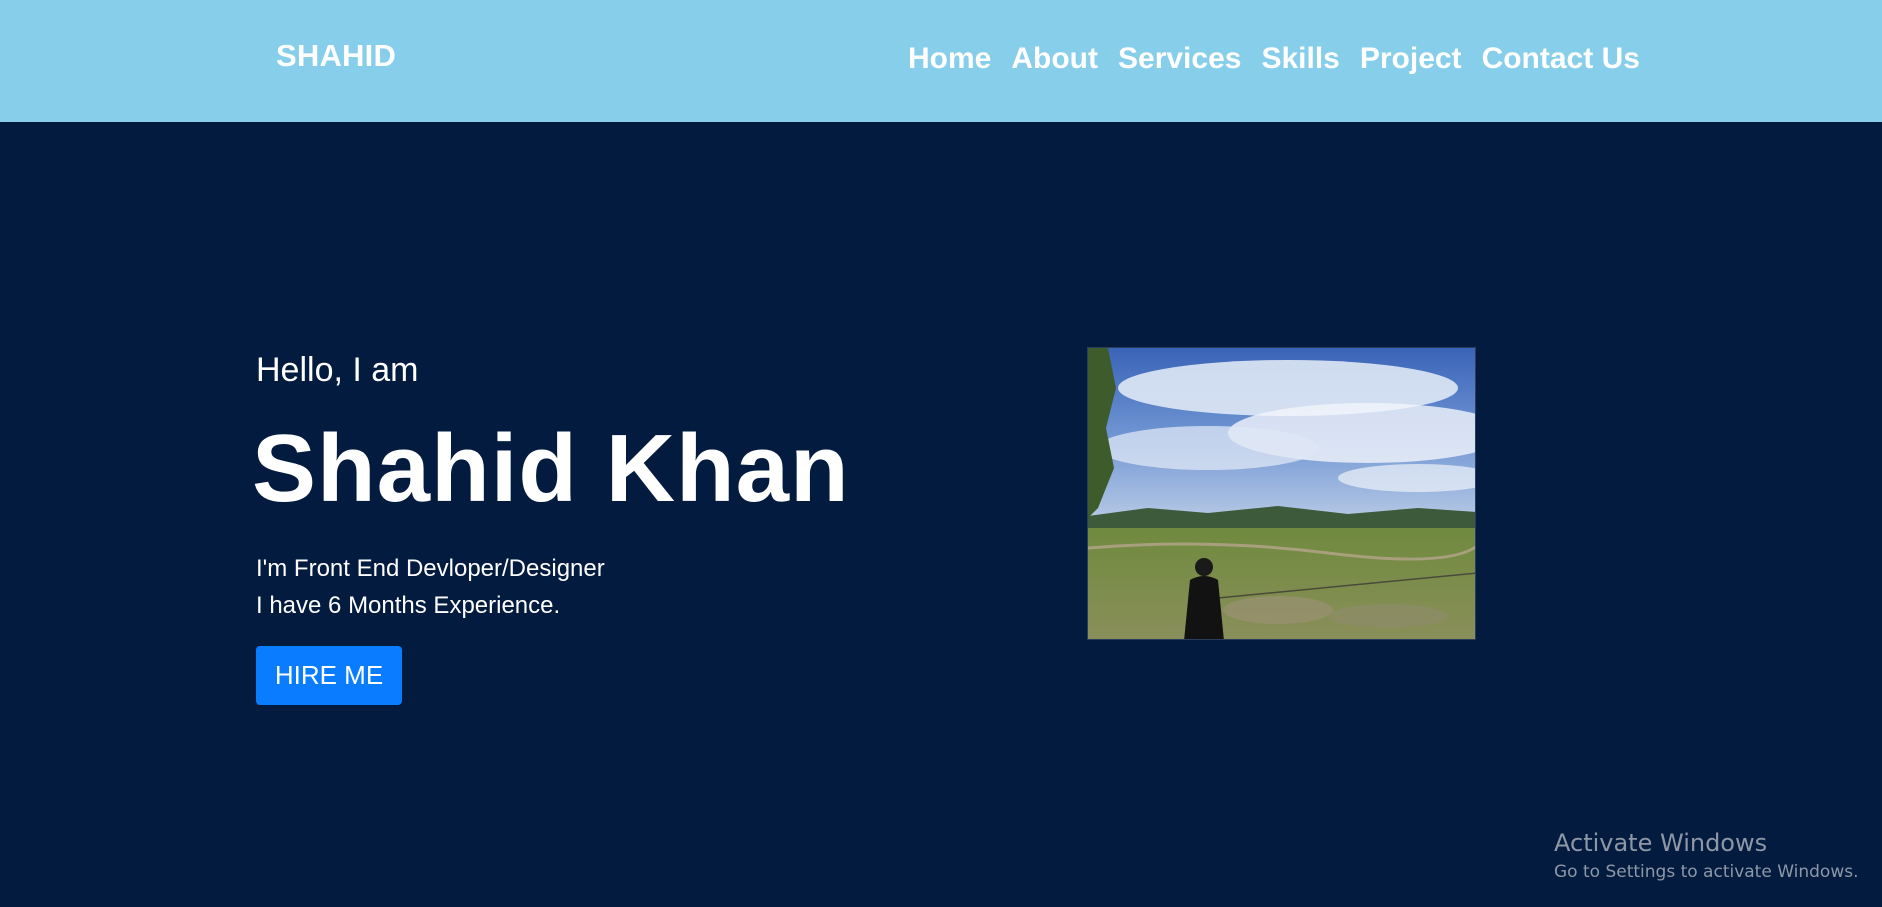 The image size is (1882, 907). What do you see at coordinates (430, 568) in the screenshot?
I see `hero-role: I'm Front End Devloper/Designer` at bounding box center [430, 568].